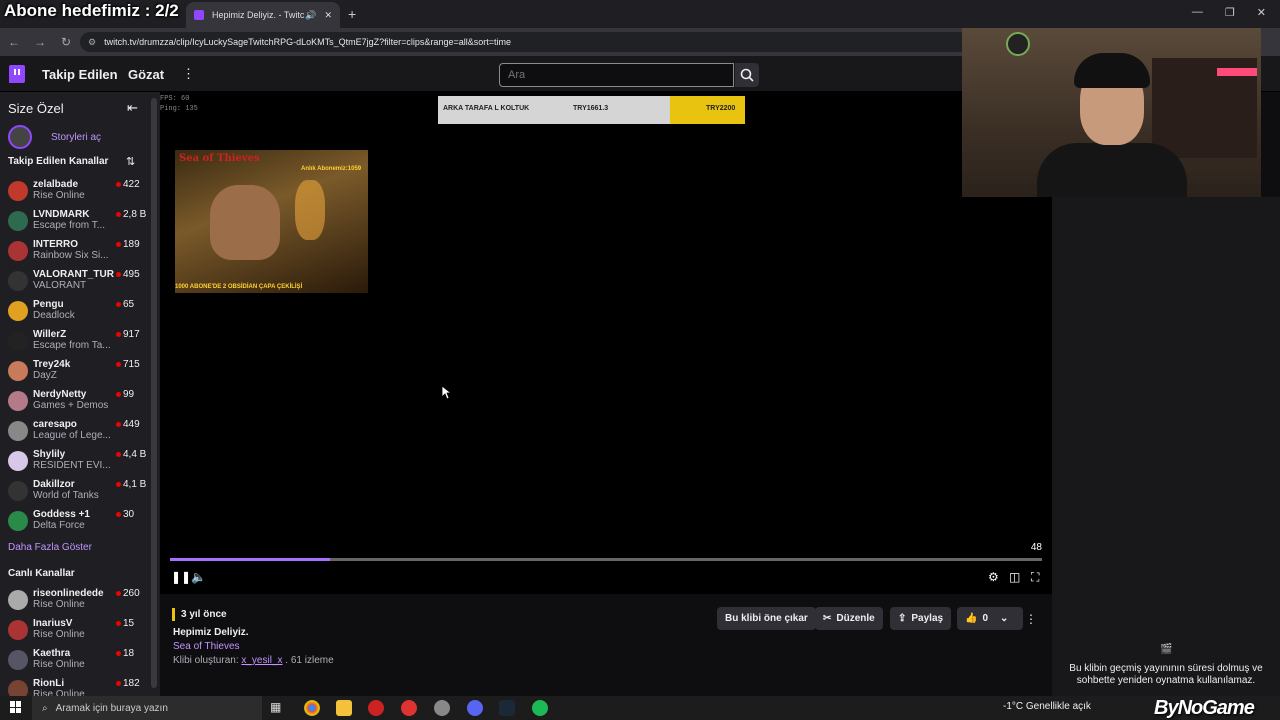  What do you see at coordinates (154, 393) in the screenshot?
I see `sidebar-scrollbar` at bounding box center [154, 393].